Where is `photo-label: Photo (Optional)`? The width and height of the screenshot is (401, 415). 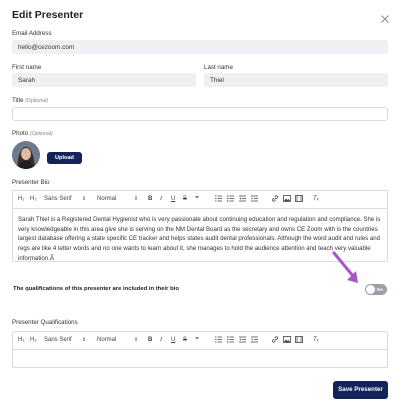
photo-label: Photo (Optional) is located at coordinates (32, 133).